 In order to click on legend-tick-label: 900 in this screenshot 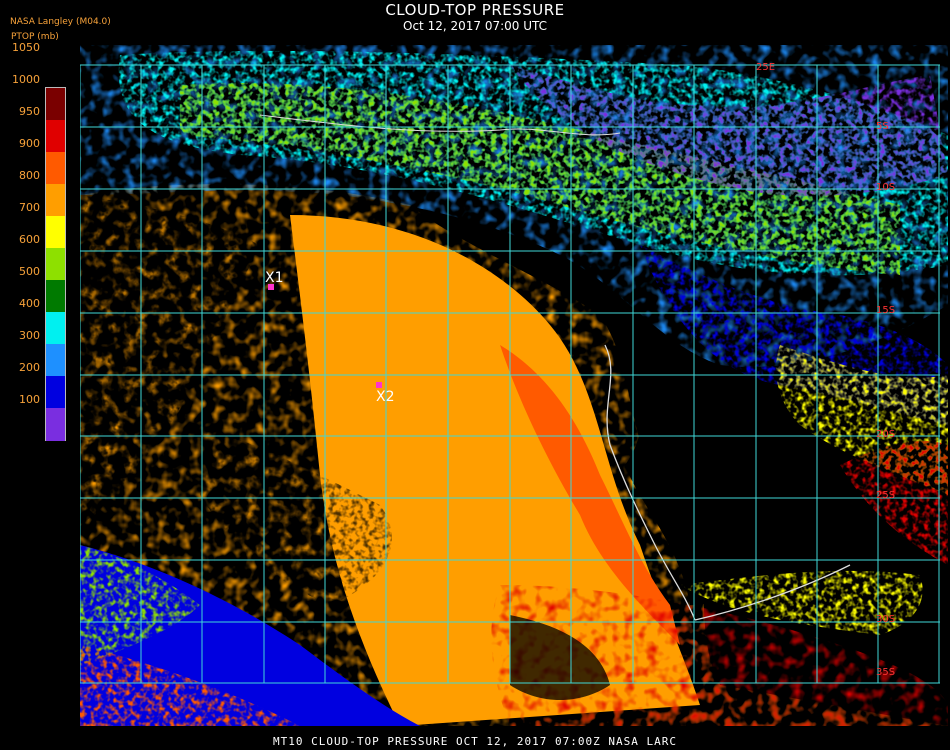, I will do `click(29, 143)`.